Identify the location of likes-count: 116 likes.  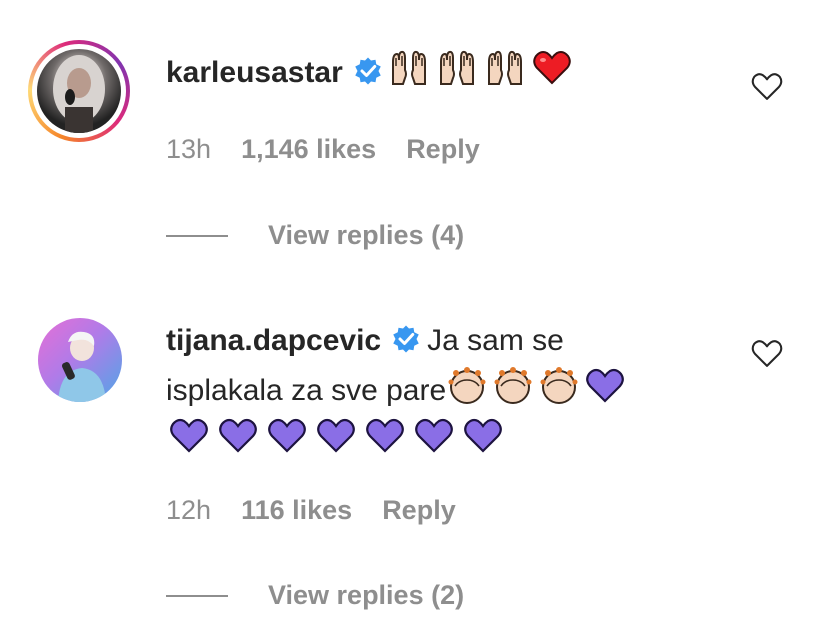
(296, 510).